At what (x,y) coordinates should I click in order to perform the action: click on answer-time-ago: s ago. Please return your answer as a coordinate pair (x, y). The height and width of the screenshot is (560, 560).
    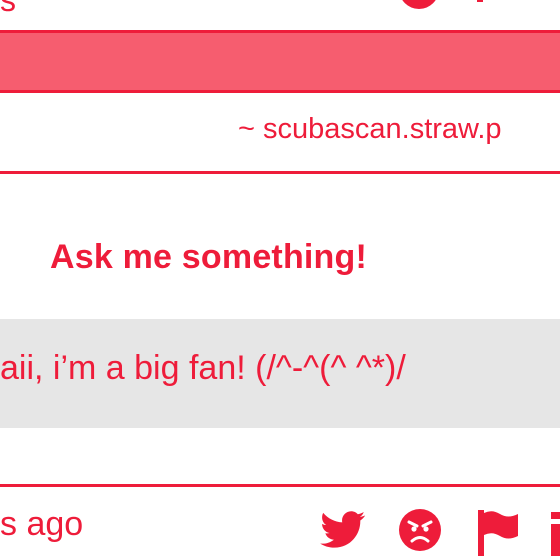
    Looking at the image, I should click on (42, 524).